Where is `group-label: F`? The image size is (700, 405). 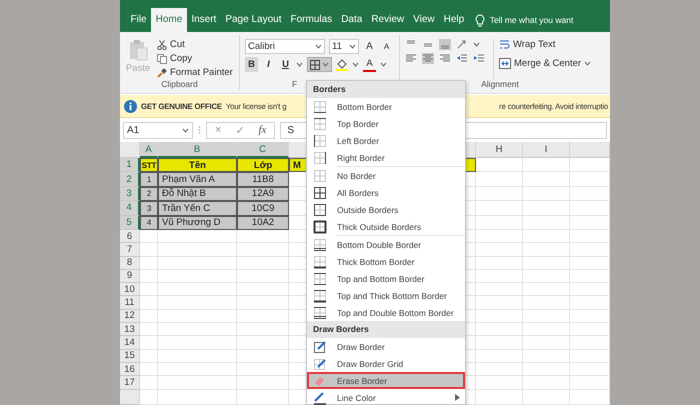 group-label: F is located at coordinates (295, 84).